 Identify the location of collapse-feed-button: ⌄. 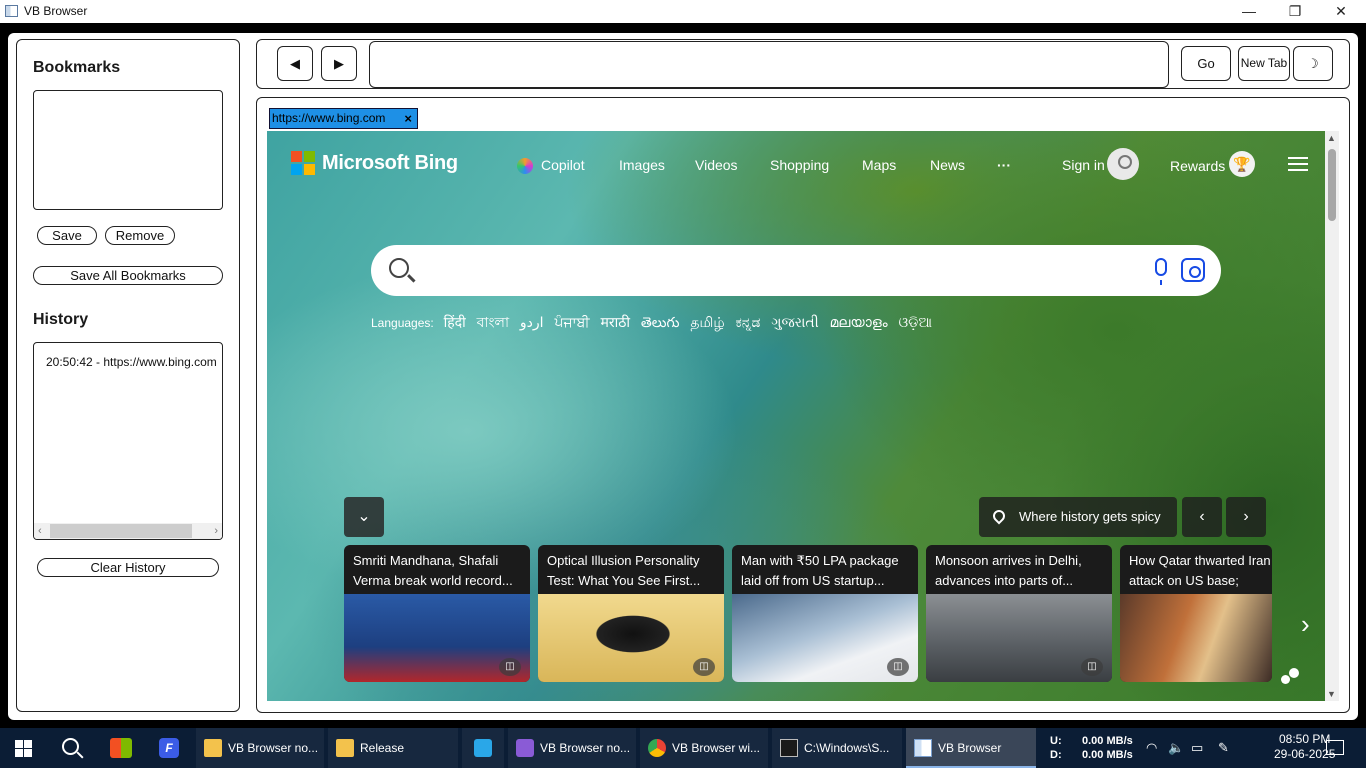
(364, 517).